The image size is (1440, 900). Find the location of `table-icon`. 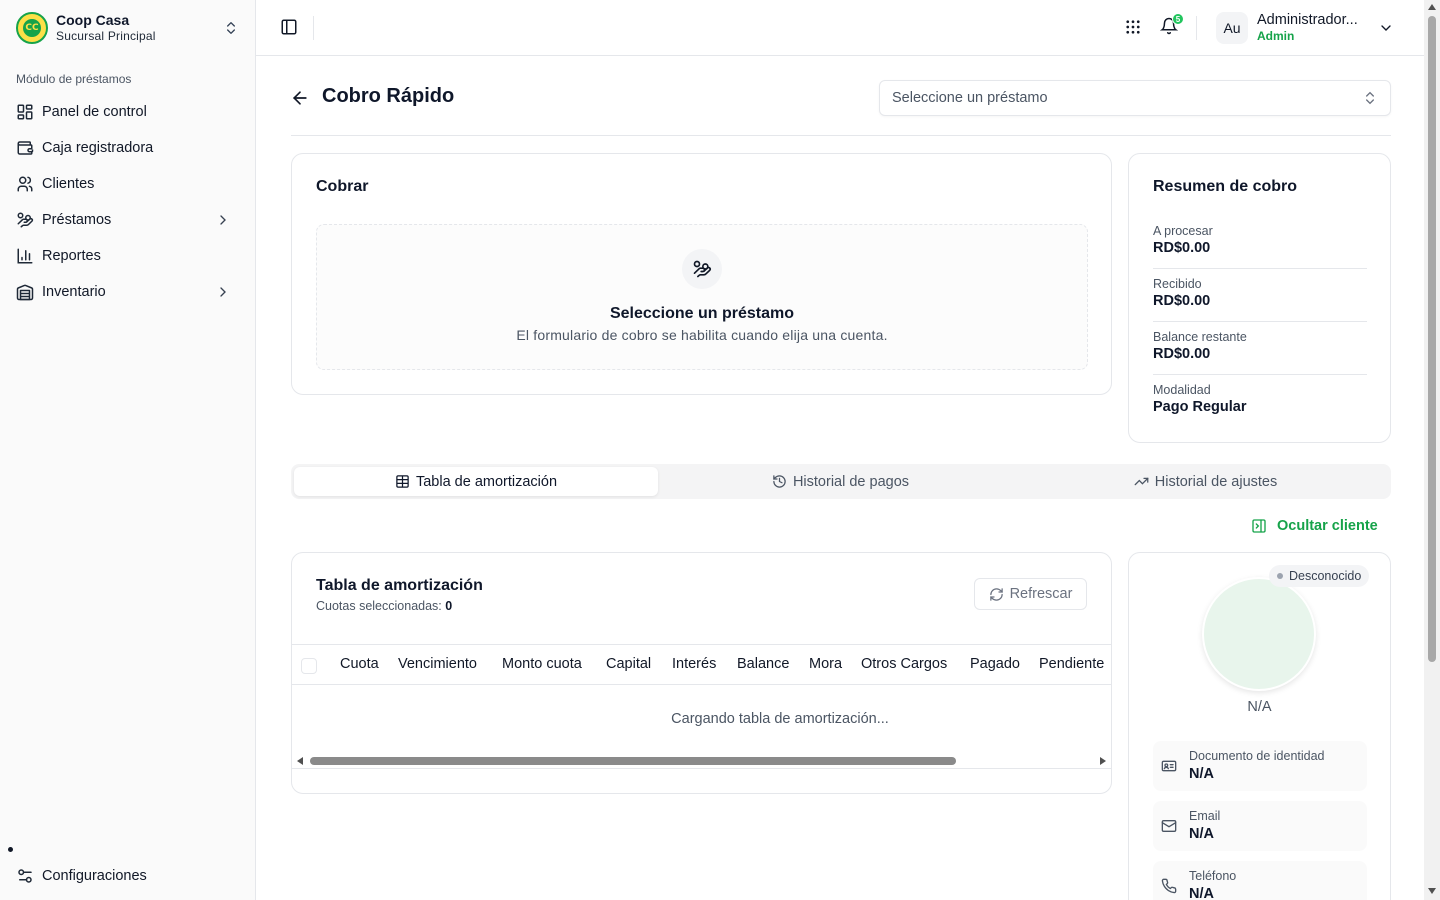

table-icon is located at coordinates (402, 481).